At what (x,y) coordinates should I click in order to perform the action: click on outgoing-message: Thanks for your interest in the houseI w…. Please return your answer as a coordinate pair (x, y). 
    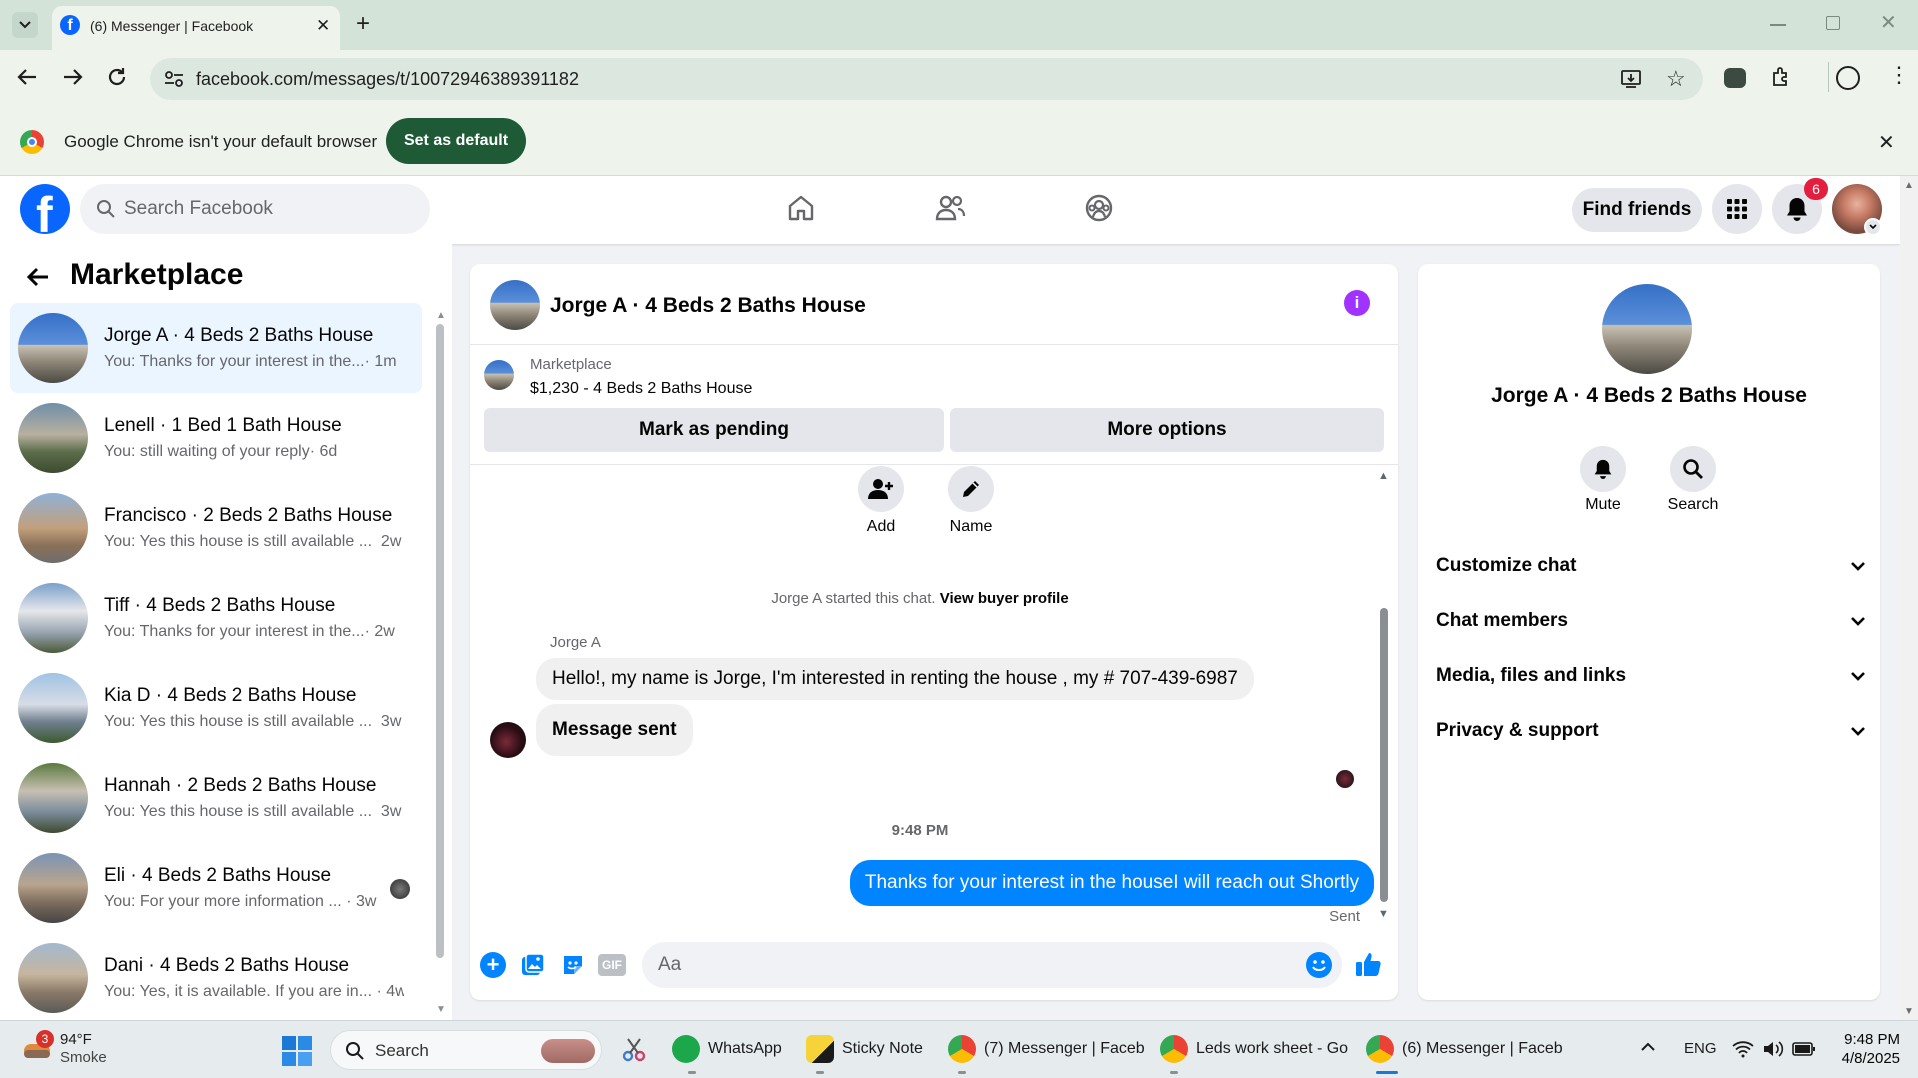
    Looking at the image, I should click on (1112, 883).